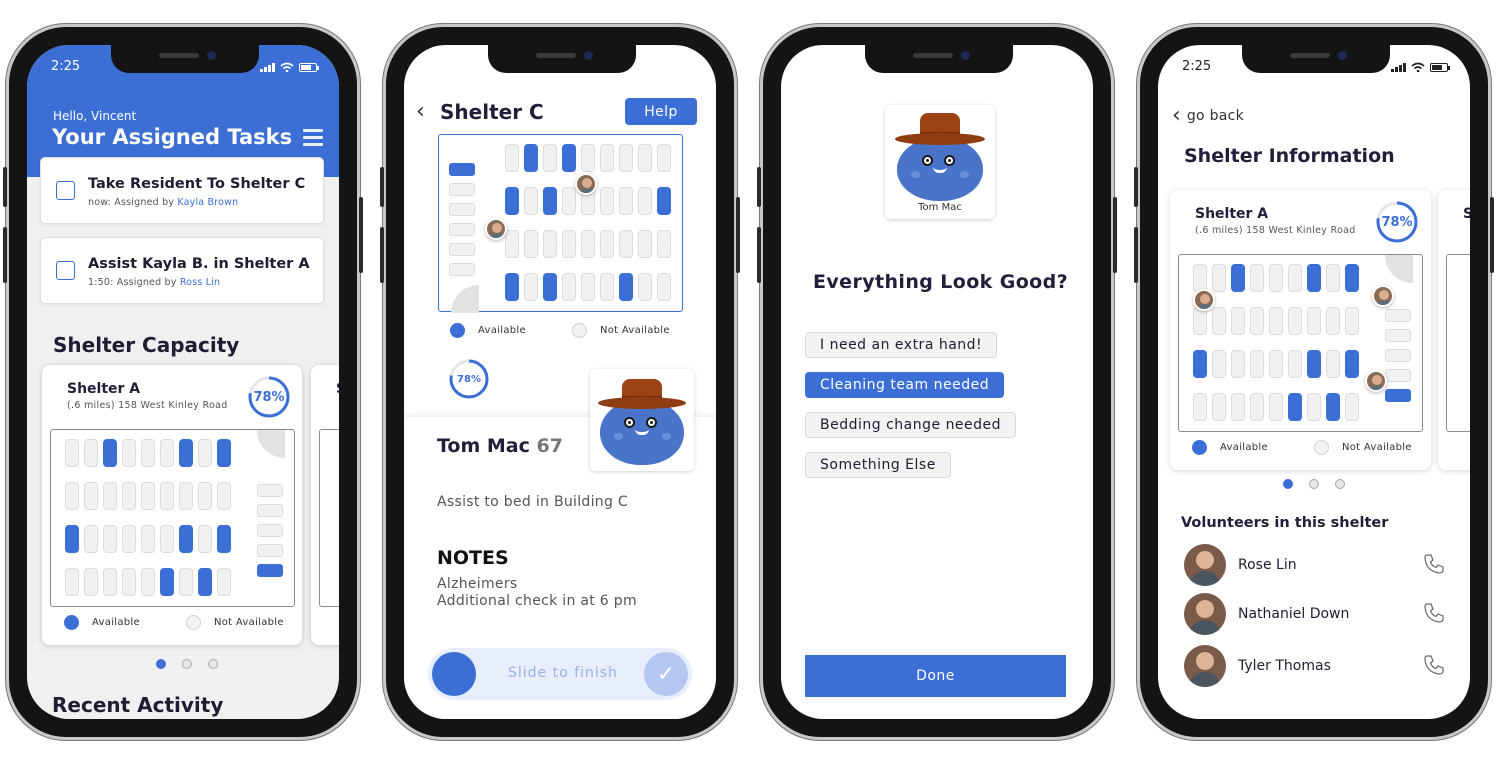 The height and width of the screenshot is (763, 1500). I want to click on option-cleaning-team: Cleaning team needed, so click(905, 385).